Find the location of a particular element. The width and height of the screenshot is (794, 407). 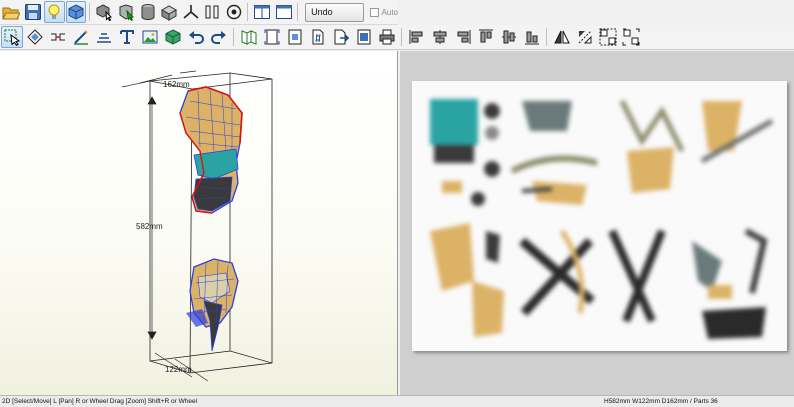

select-cube-icon is located at coordinates (104, 12).